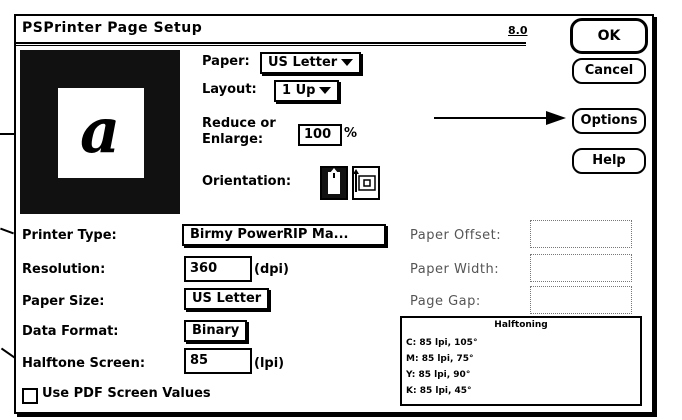 This screenshot has height=420, width=682. Describe the element at coordinates (456, 235) in the screenshot. I see `paper-offset-label: Paper Offset:` at that location.